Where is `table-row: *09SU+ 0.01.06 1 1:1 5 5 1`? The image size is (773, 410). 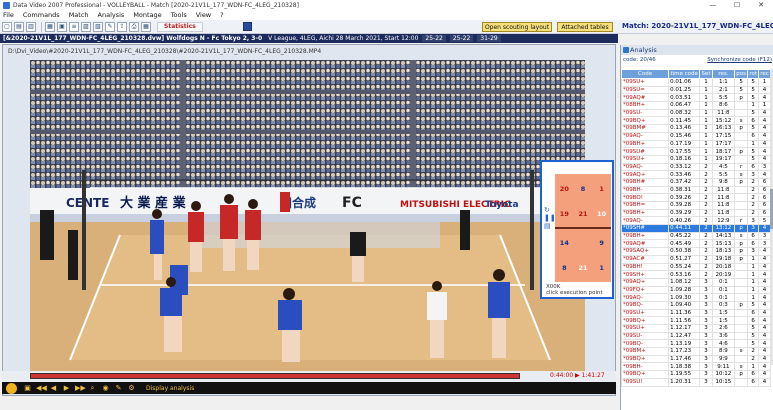 table-row: *09SU+ 0.01.06 1 1:1 5 5 1 is located at coordinates (695, 82).